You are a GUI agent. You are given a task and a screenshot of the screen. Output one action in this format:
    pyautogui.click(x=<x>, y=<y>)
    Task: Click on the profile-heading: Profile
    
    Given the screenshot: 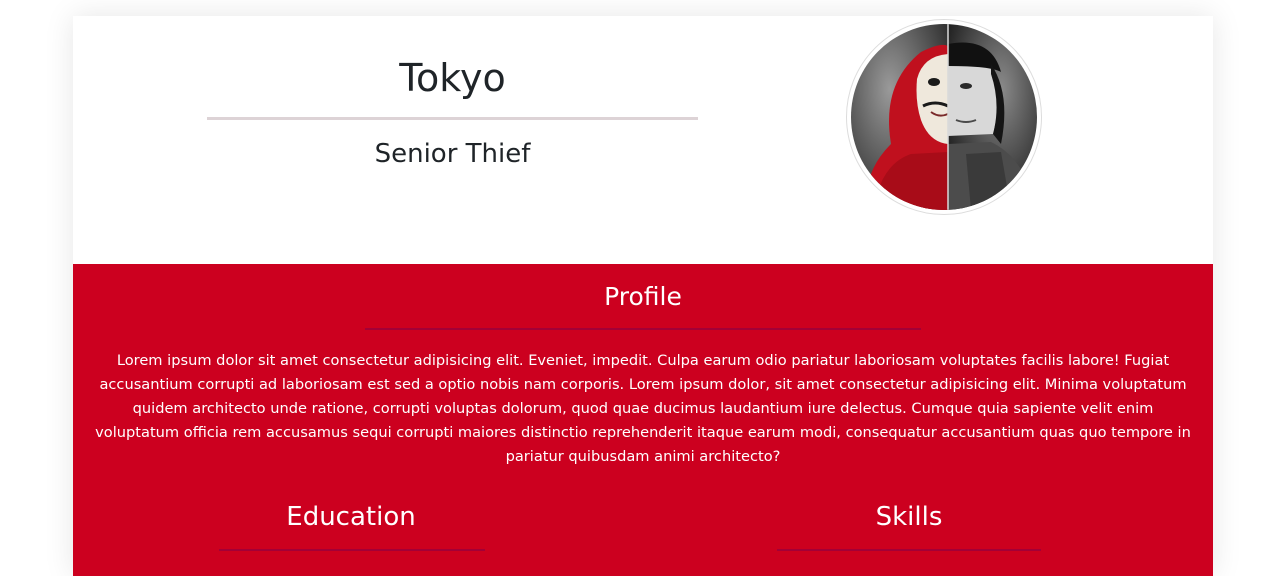 What is the action you would take?
    pyautogui.click(x=643, y=296)
    